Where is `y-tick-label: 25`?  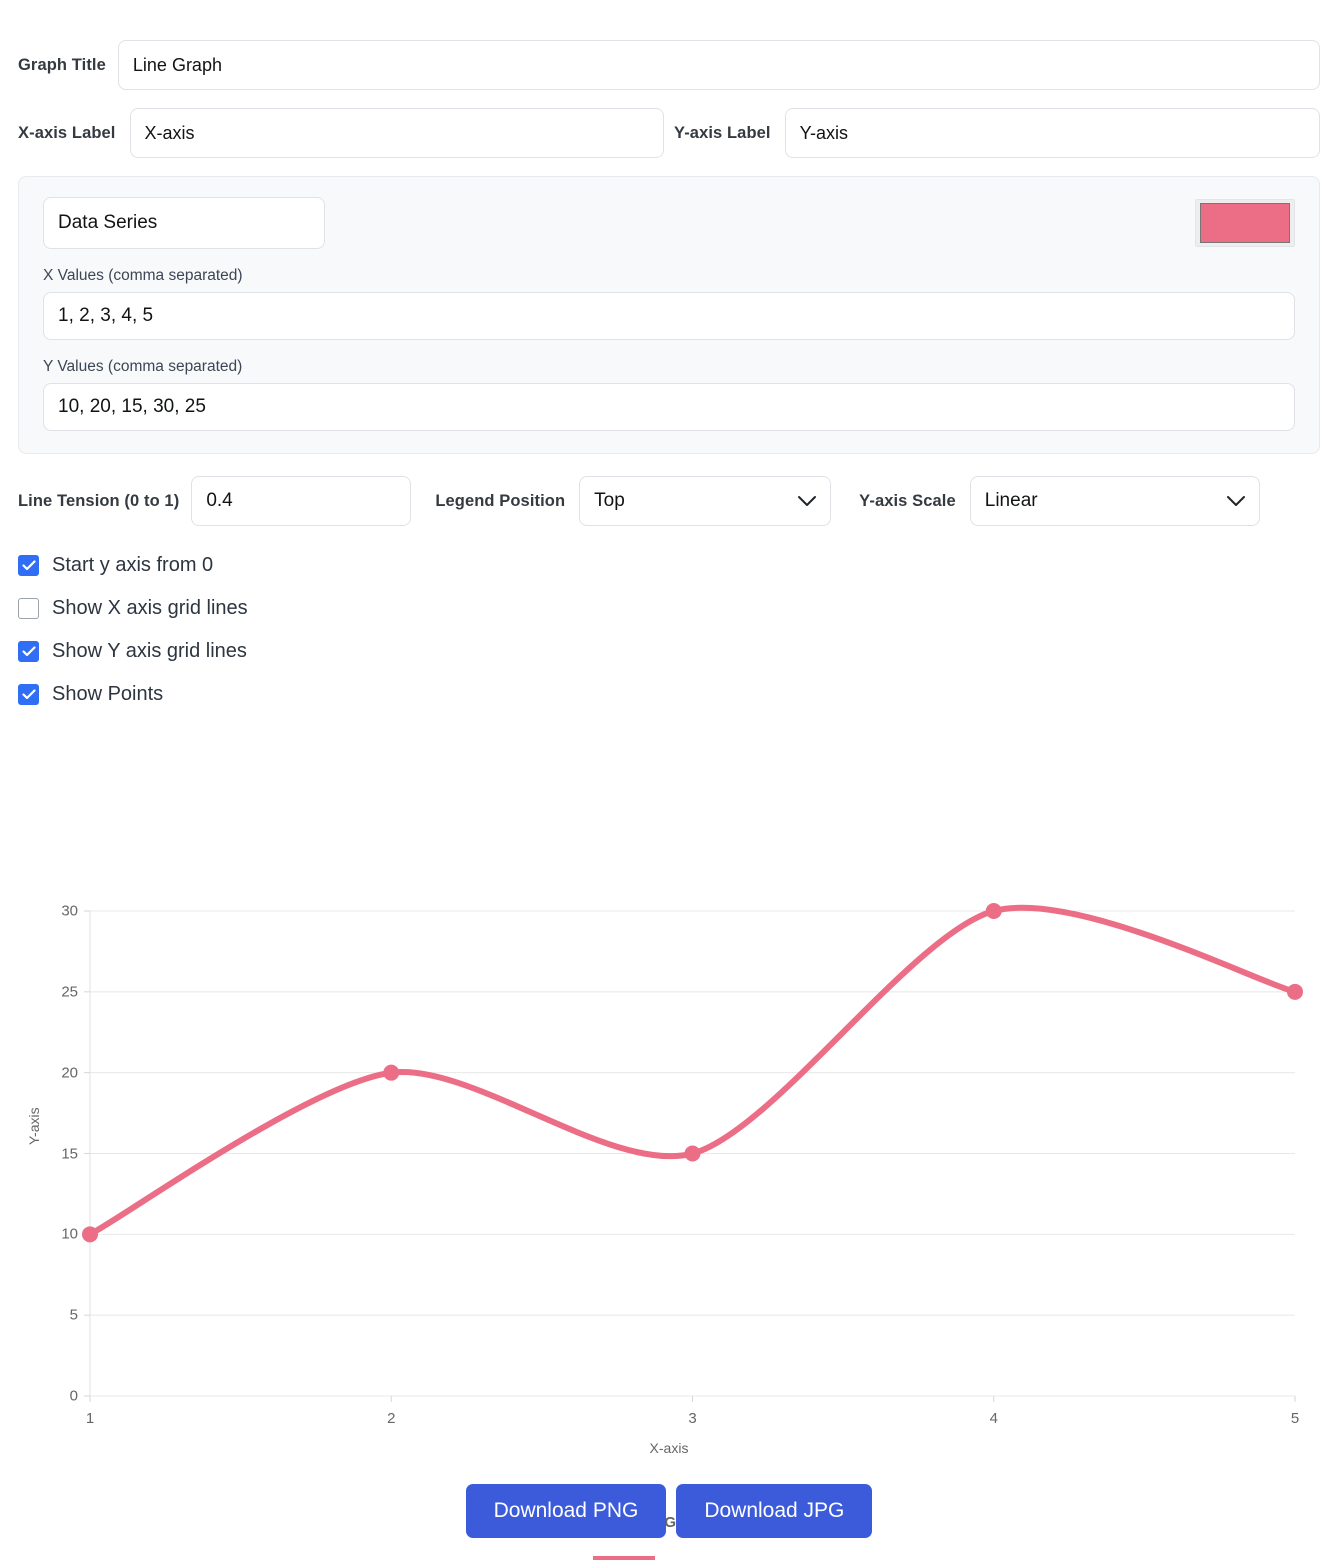
y-tick-label: 25 is located at coordinates (69, 992).